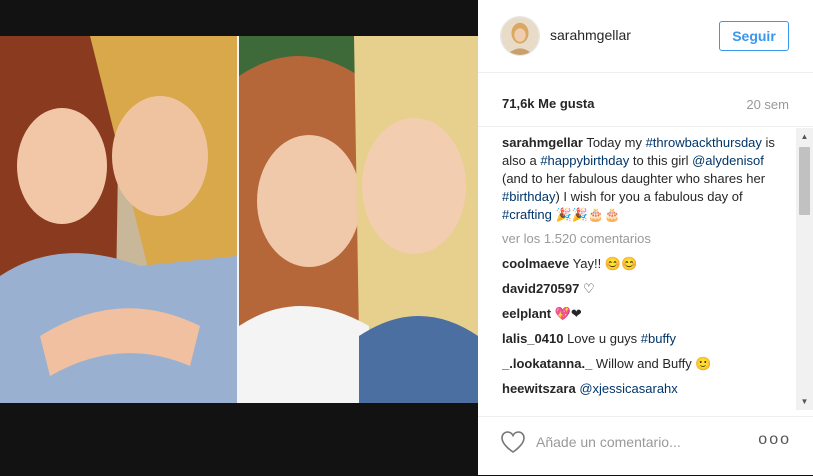  Describe the element at coordinates (548, 103) in the screenshot. I see `likes-count: 71,6k Me gusta` at that location.